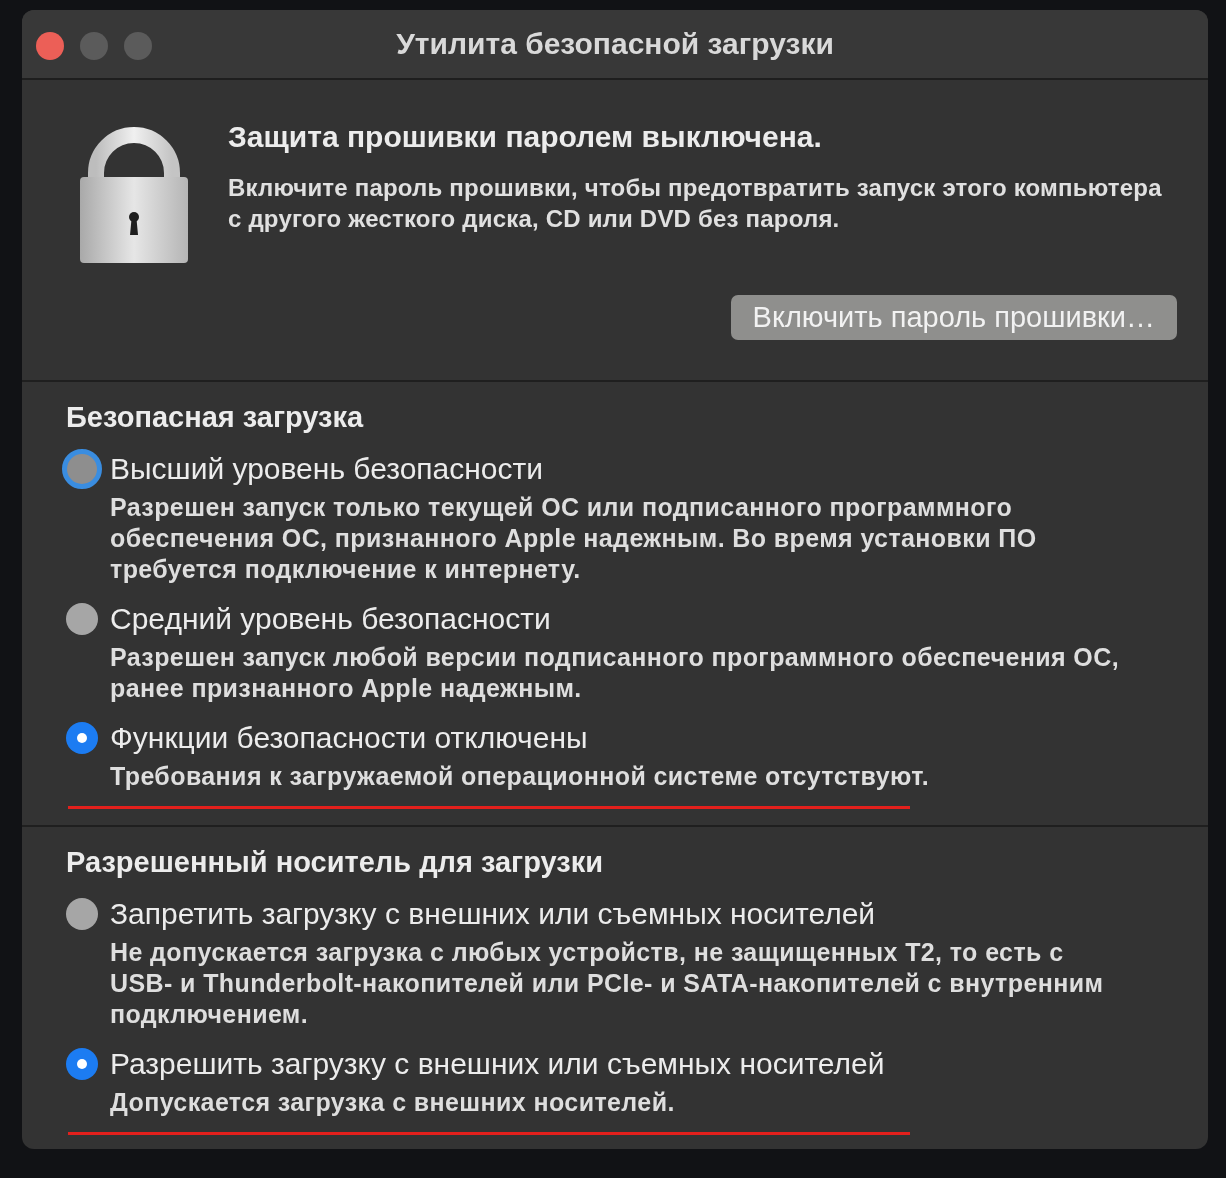 Image resolution: width=1226 pixels, height=1178 pixels. What do you see at coordinates (50, 46) in the screenshot?
I see `close-button` at bounding box center [50, 46].